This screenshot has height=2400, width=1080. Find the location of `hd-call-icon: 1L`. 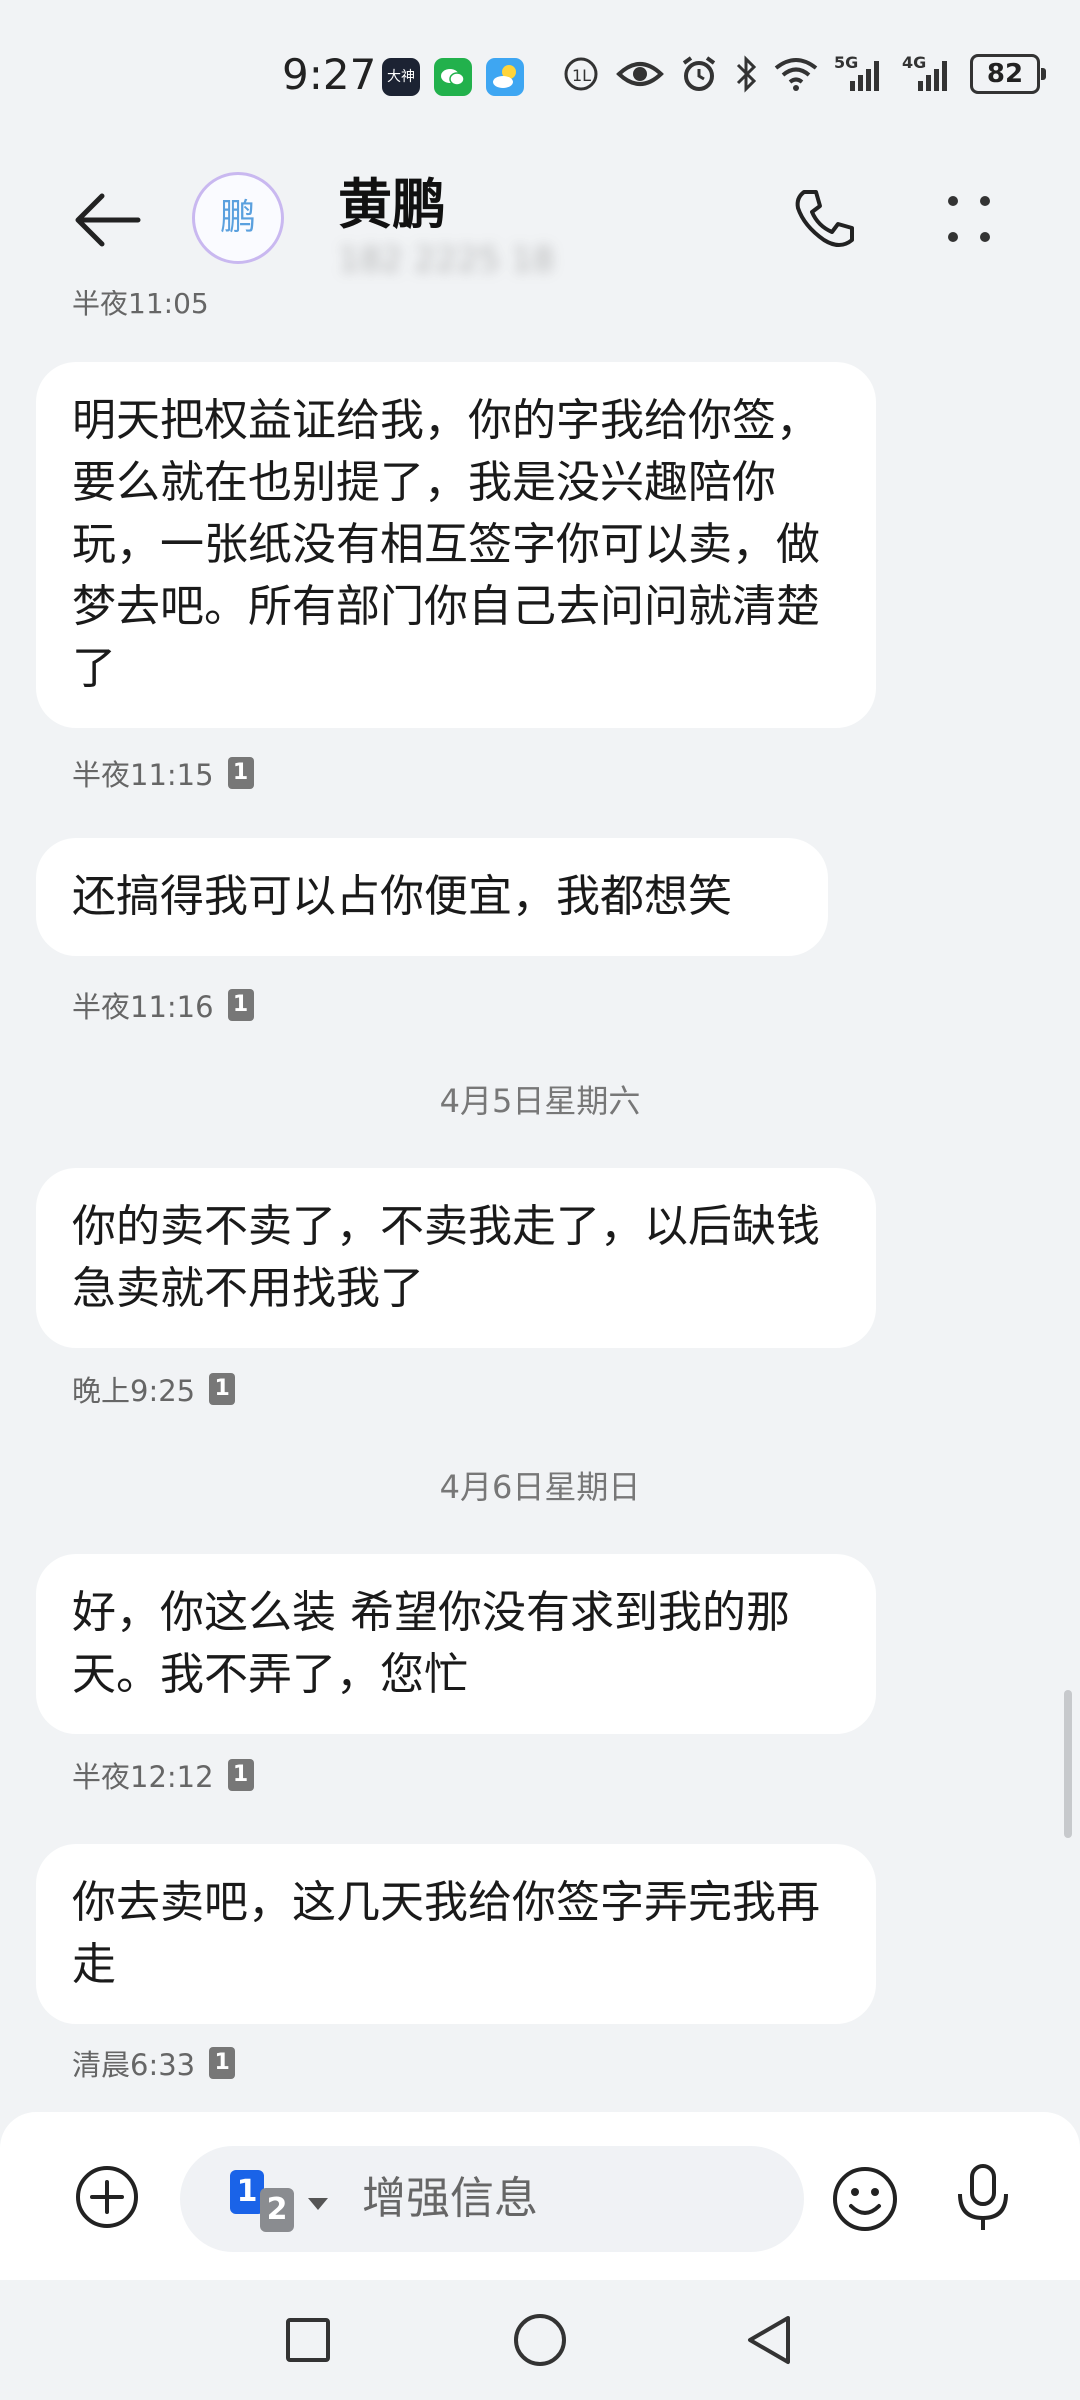

hd-call-icon: 1L is located at coordinates (581, 74).